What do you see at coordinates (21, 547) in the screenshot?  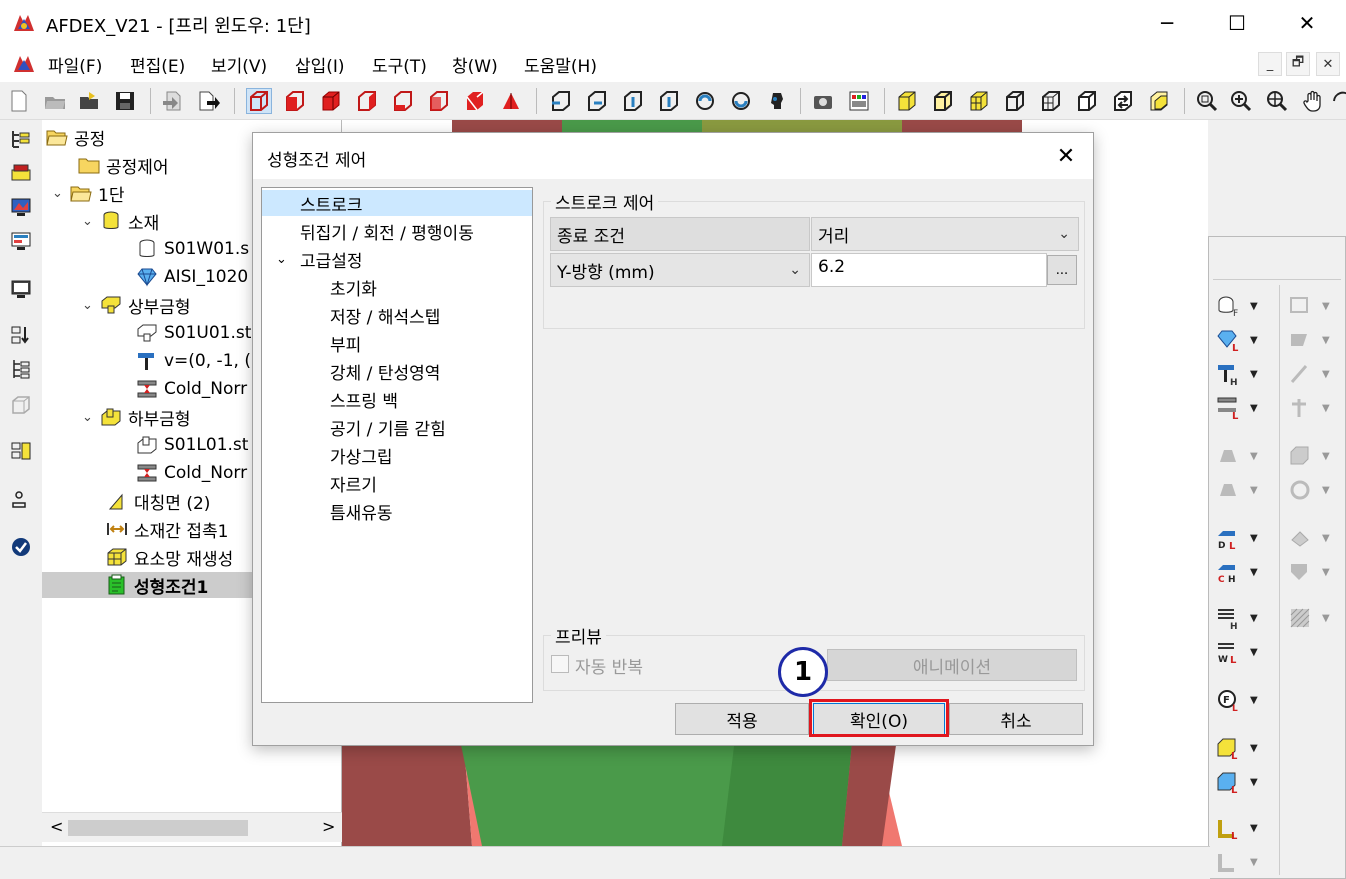 I see `check-circle-icon` at bounding box center [21, 547].